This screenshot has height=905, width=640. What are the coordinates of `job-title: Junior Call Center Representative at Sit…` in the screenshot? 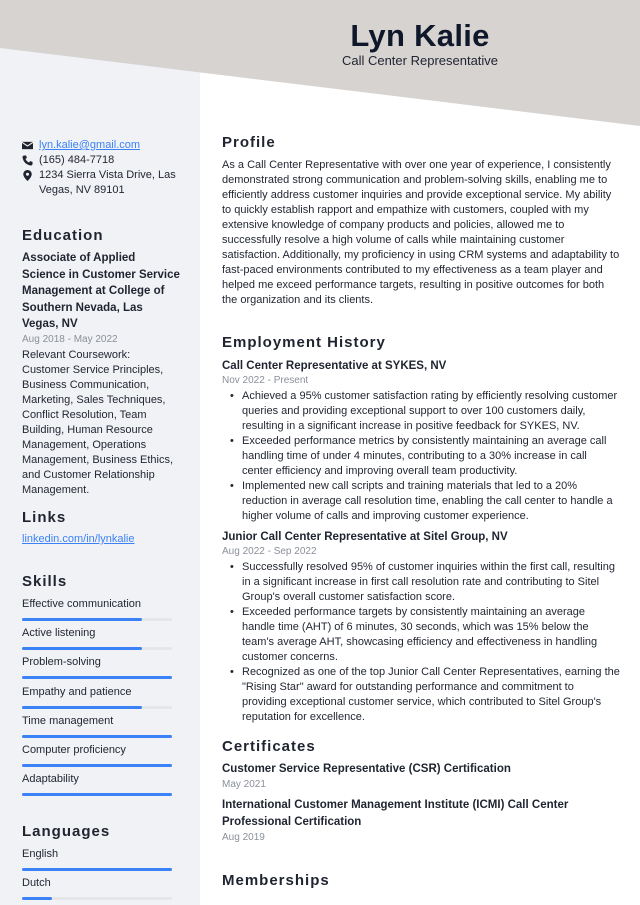 It's located at (365, 537).